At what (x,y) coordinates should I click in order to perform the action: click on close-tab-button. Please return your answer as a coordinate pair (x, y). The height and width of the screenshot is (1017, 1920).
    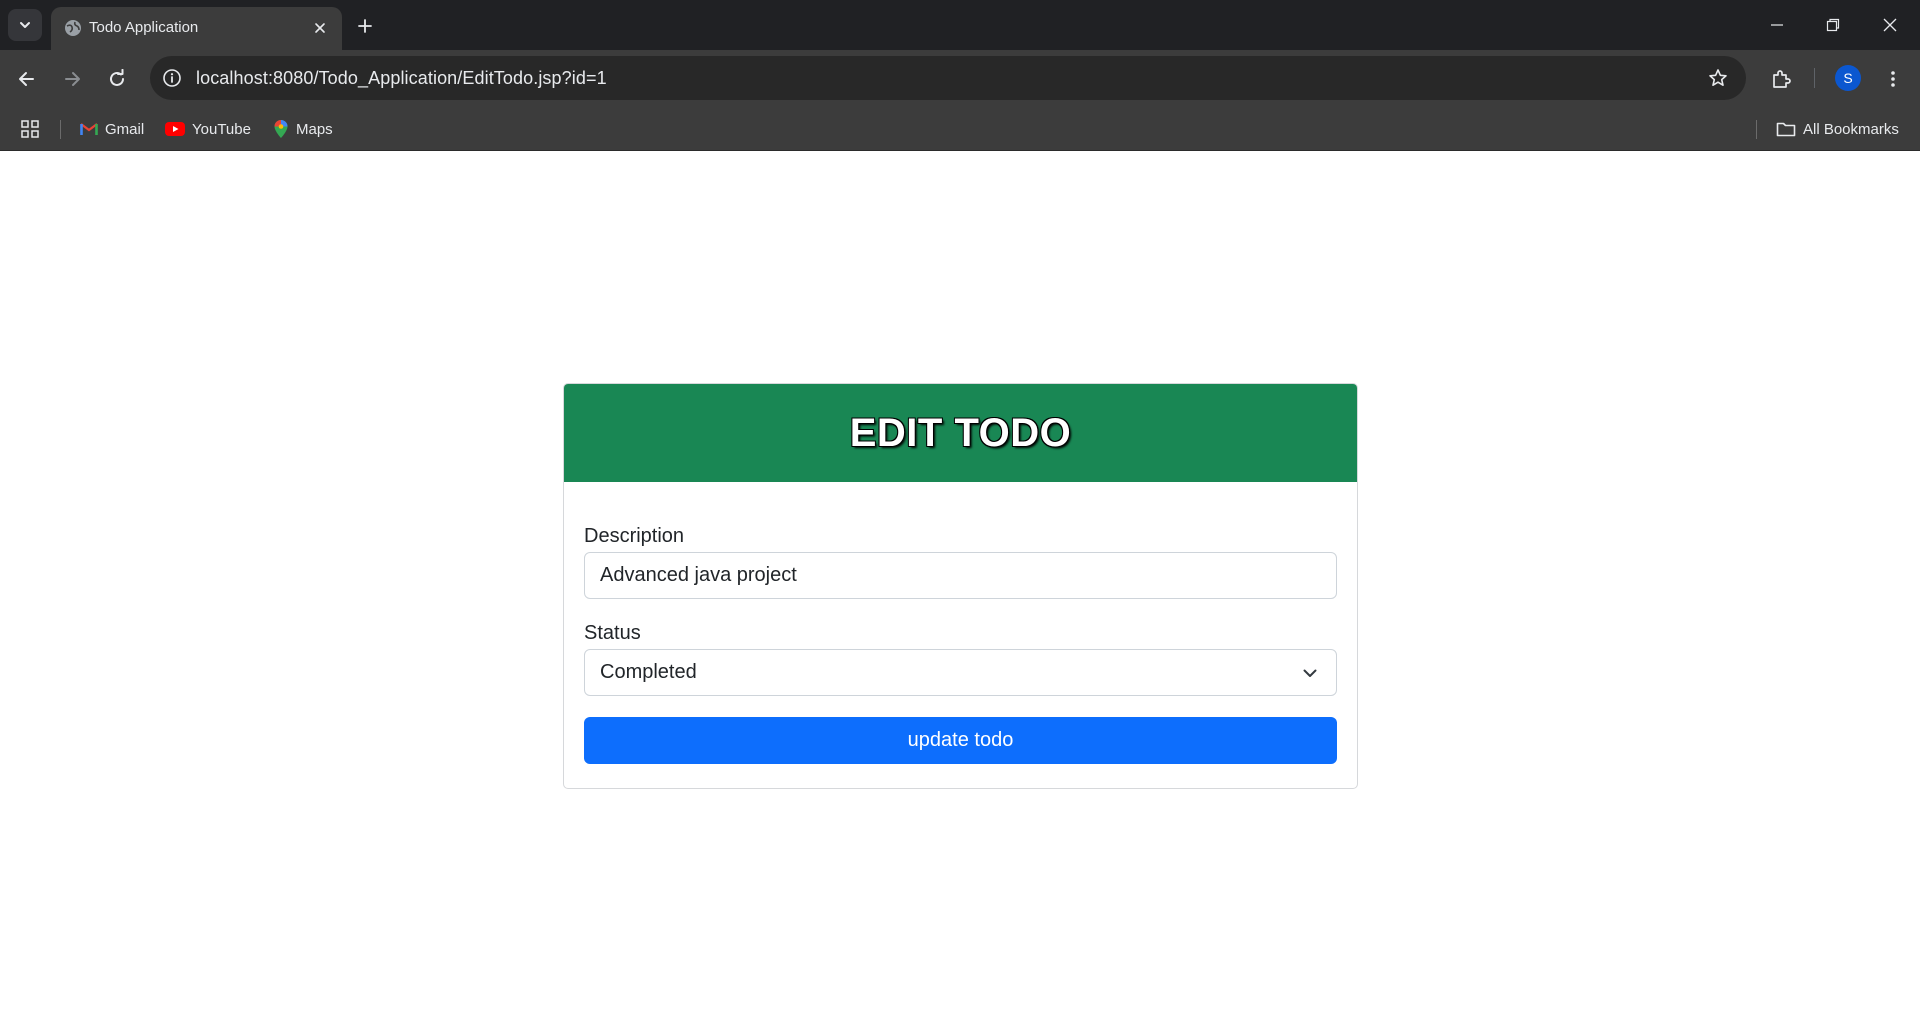
    Looking at the image, I should click on (320, 28).